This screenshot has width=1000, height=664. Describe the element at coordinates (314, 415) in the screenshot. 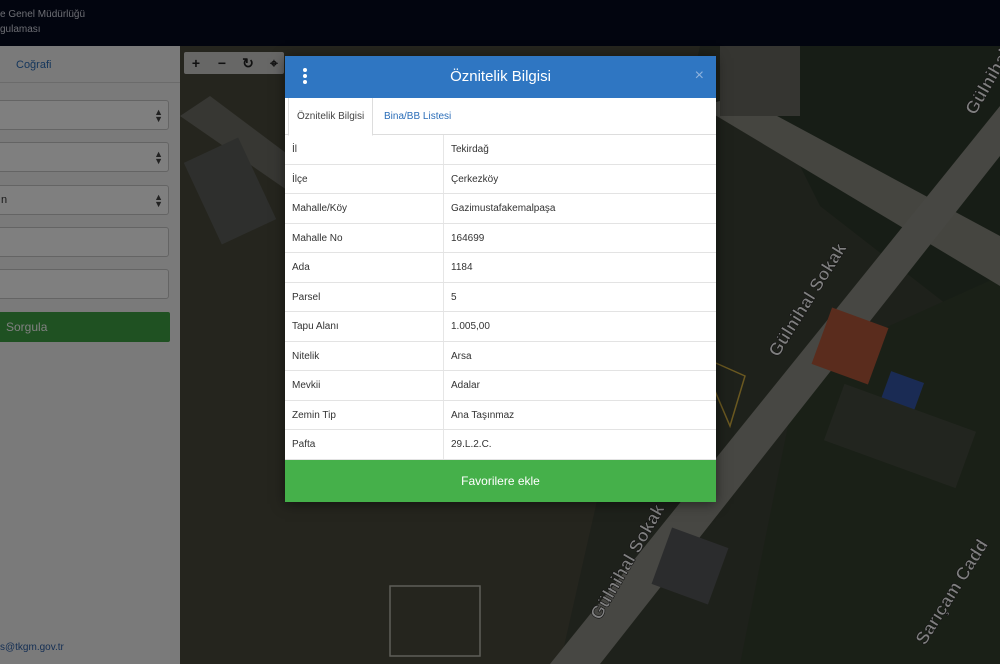

I see `attribute-key: Zemin Tip` at that location.